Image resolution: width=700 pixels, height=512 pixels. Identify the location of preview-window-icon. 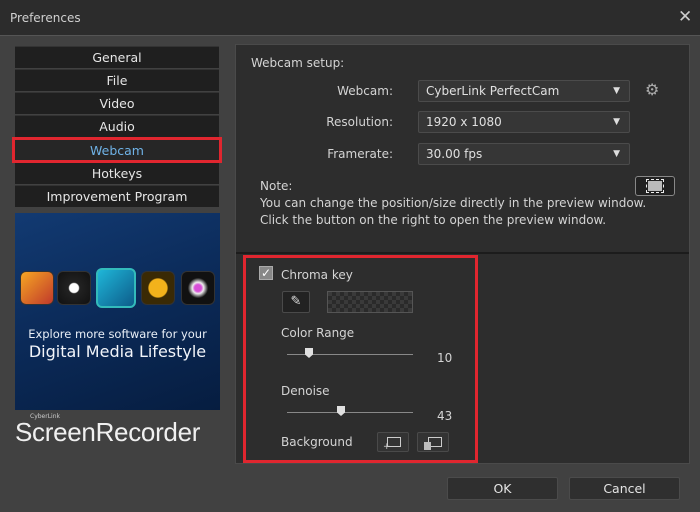
(655, 186).